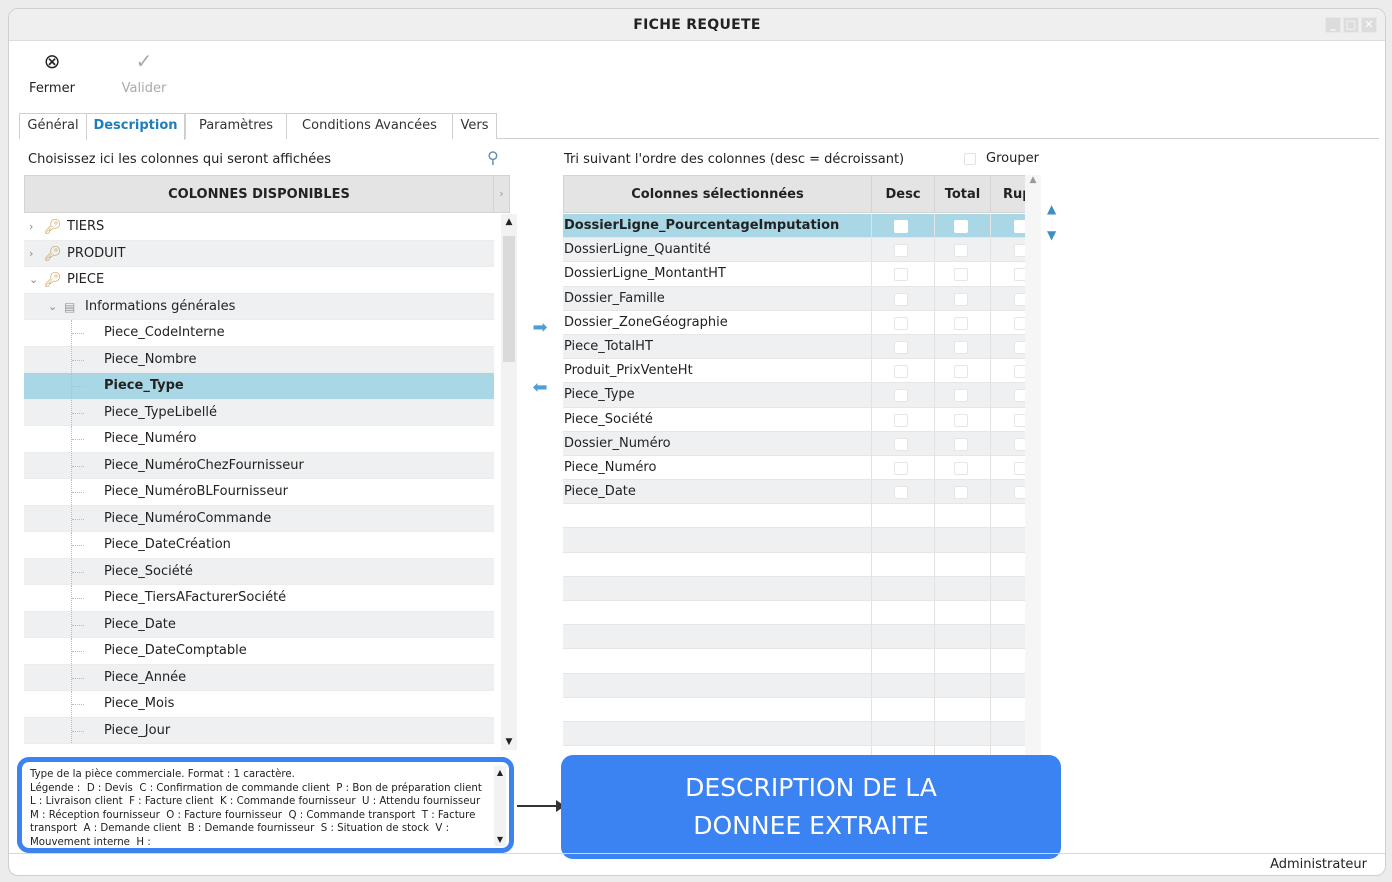 The width and height of the screenshot is (1392, 882). Describe the element at coordinates (259, 651) in the screenshot. I see `tree-item: Piece_DateComptable` at that location.